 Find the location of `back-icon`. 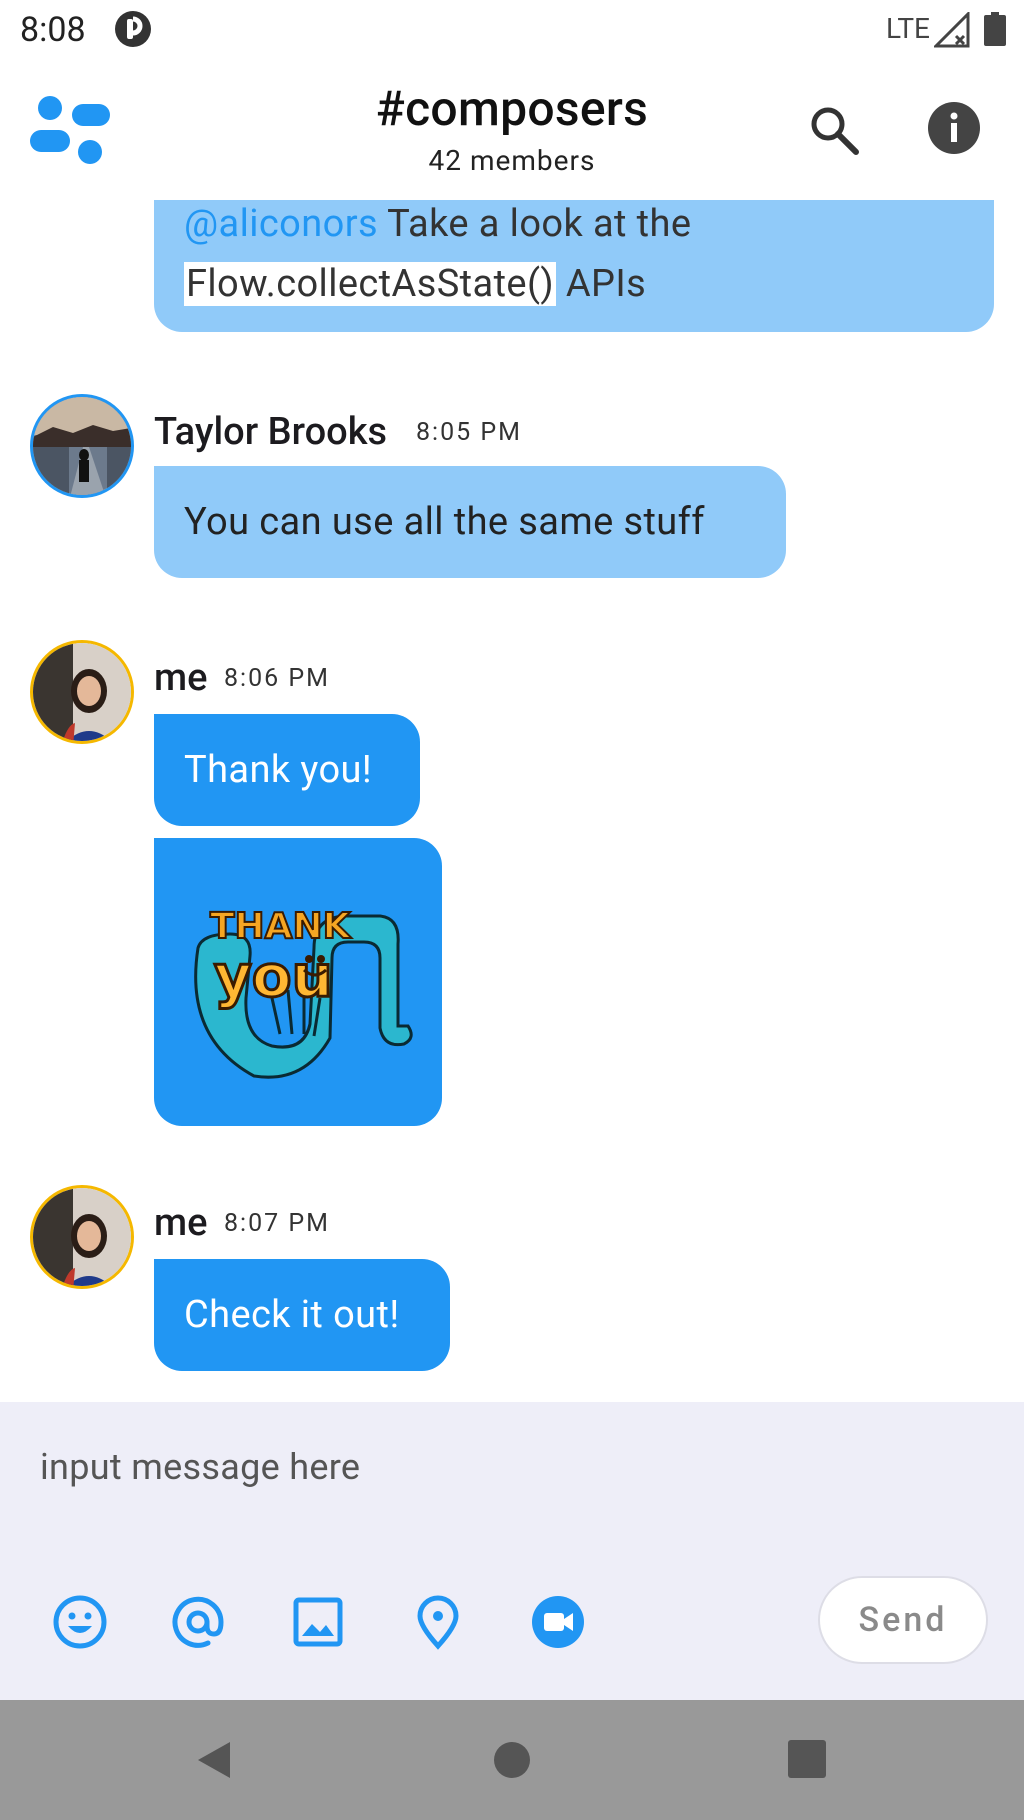

back-icon is located at coordinates (214, 1760).